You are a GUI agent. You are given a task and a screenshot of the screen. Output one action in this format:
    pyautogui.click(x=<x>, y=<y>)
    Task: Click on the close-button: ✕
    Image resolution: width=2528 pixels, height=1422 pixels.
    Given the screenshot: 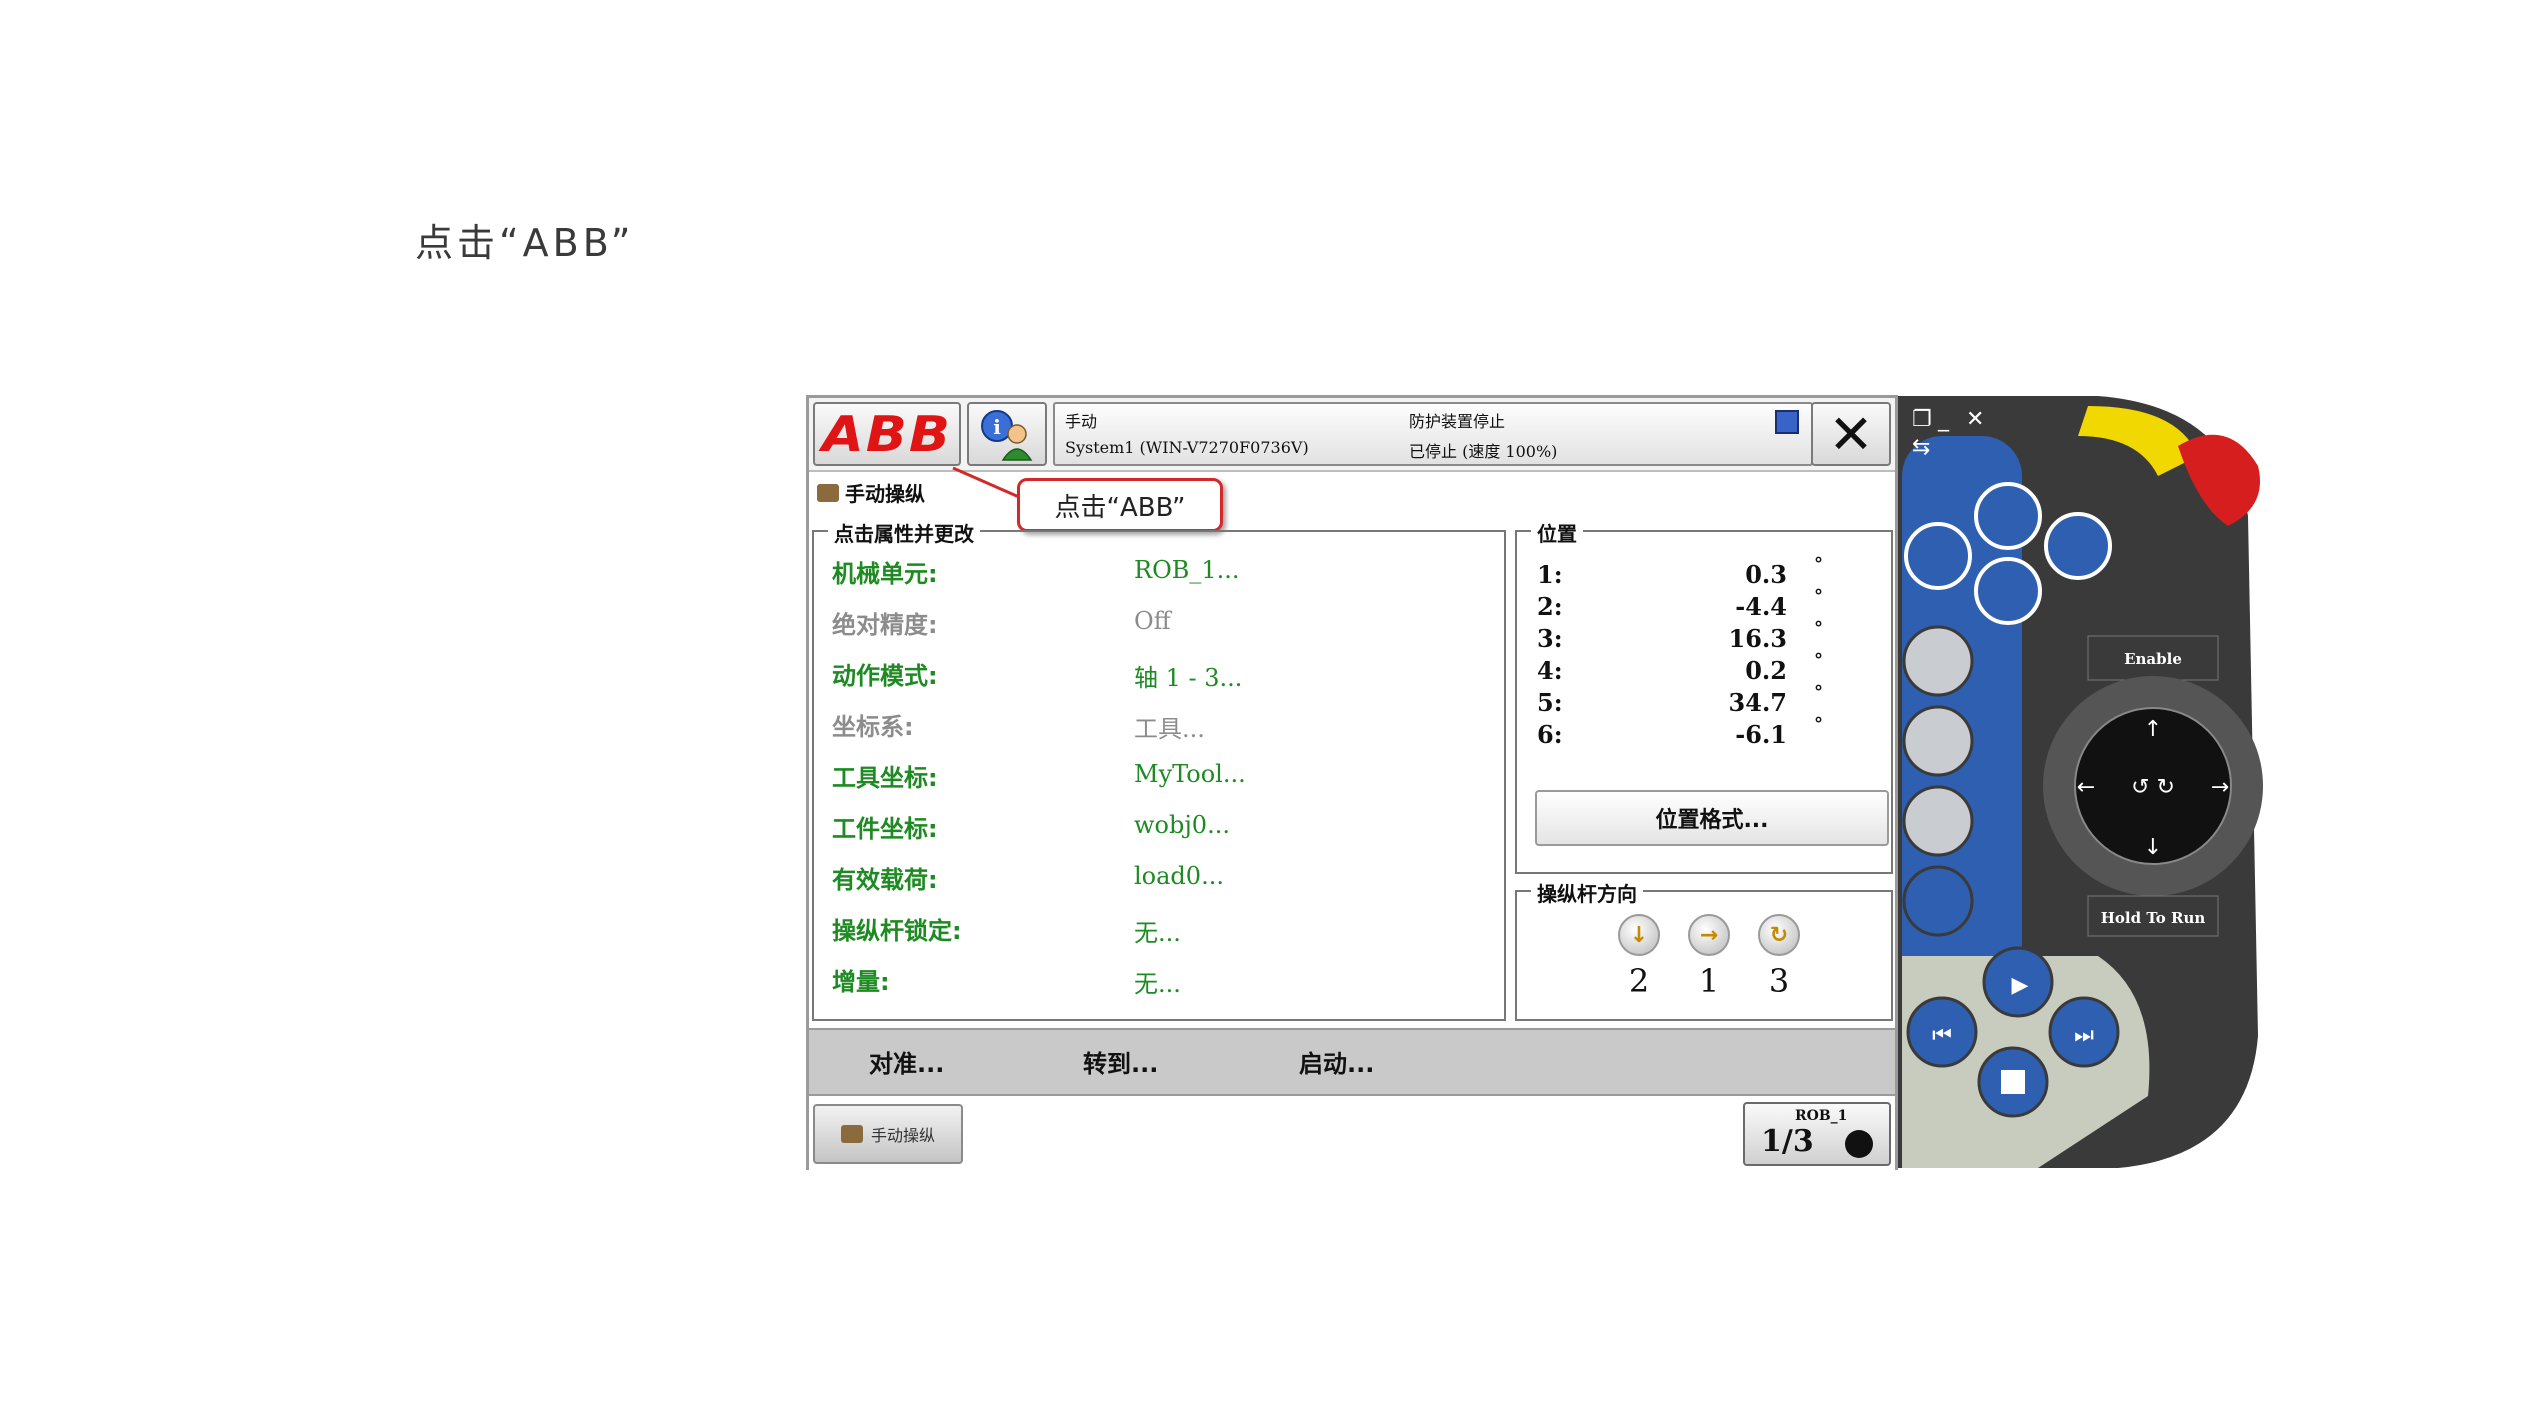 What is the action you would take?
    pyautogui.click(x=1851, y=434)
    